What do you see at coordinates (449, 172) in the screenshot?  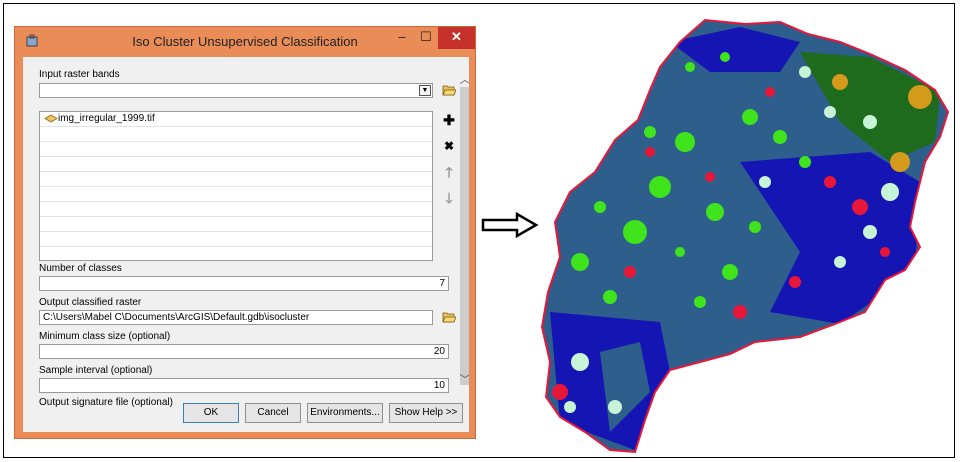 I see `move-up-icon: 🡑` at bounding box center [449, 172].